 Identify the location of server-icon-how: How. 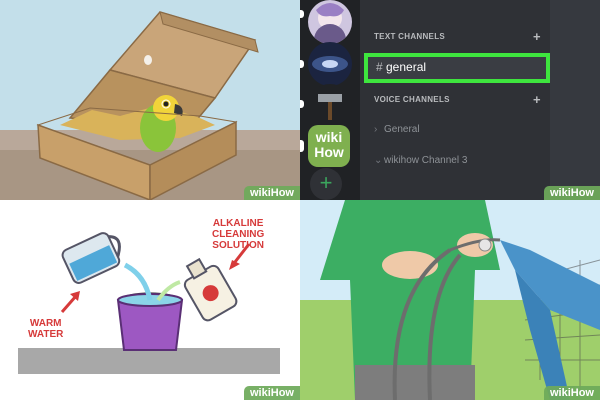
(329, 152).